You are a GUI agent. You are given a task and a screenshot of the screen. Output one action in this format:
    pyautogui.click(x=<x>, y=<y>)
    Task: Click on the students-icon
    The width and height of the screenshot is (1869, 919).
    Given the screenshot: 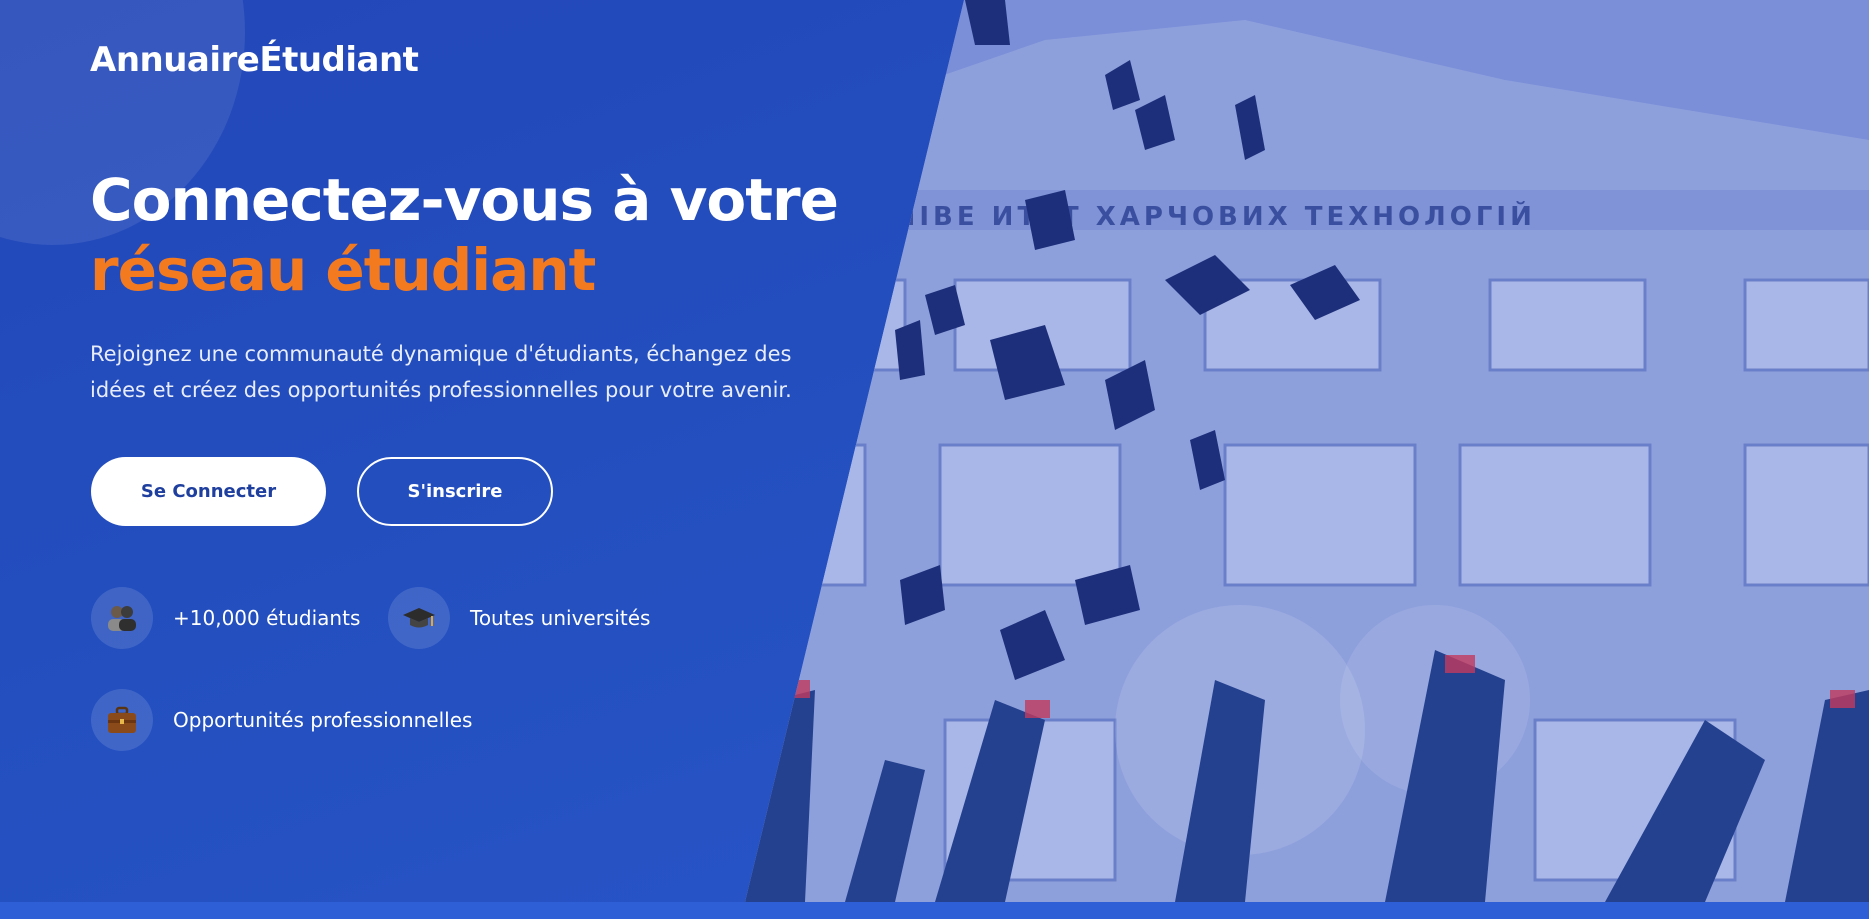 What is the action you would take?
    pyautogui.click(x=122, y=618)
    